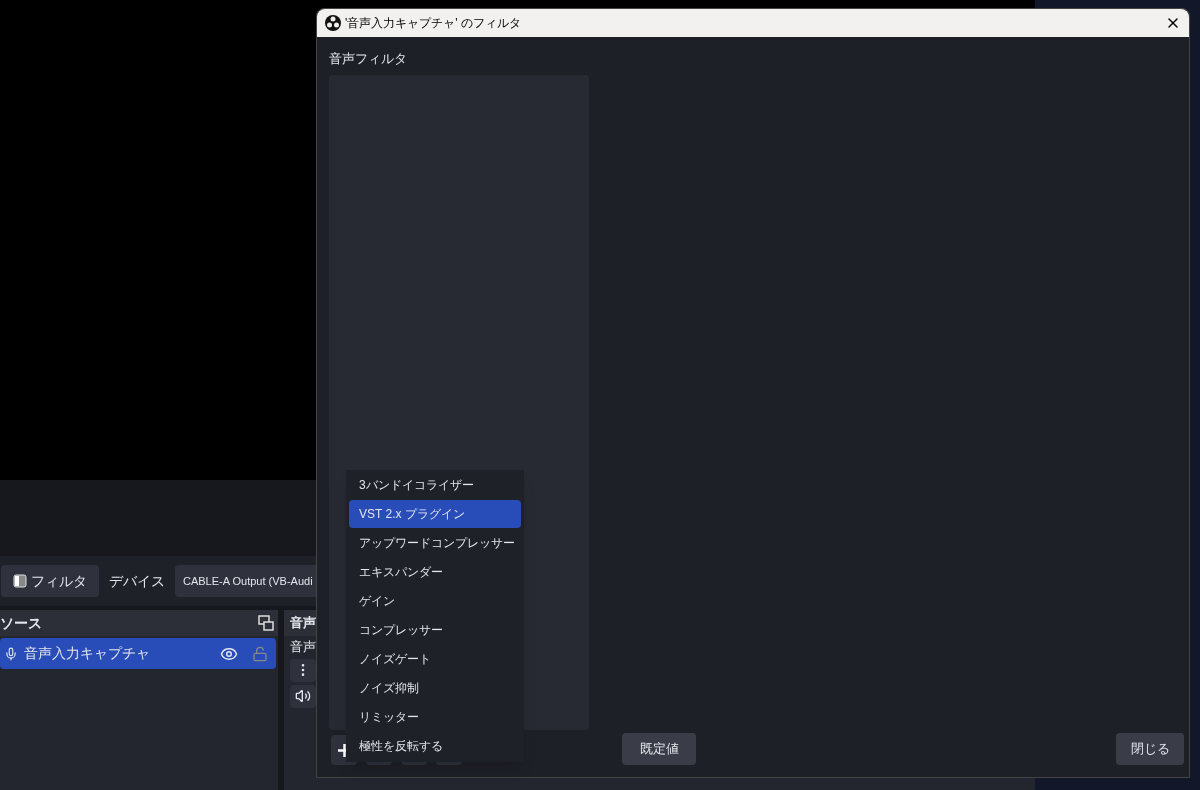 The height and width of the screenshot is (790, 1200). What do you see at coordinates (87, 653) in the screenshot?
I see `source-name: 音声入力キャプチャ` at bounding box center [87, 653].